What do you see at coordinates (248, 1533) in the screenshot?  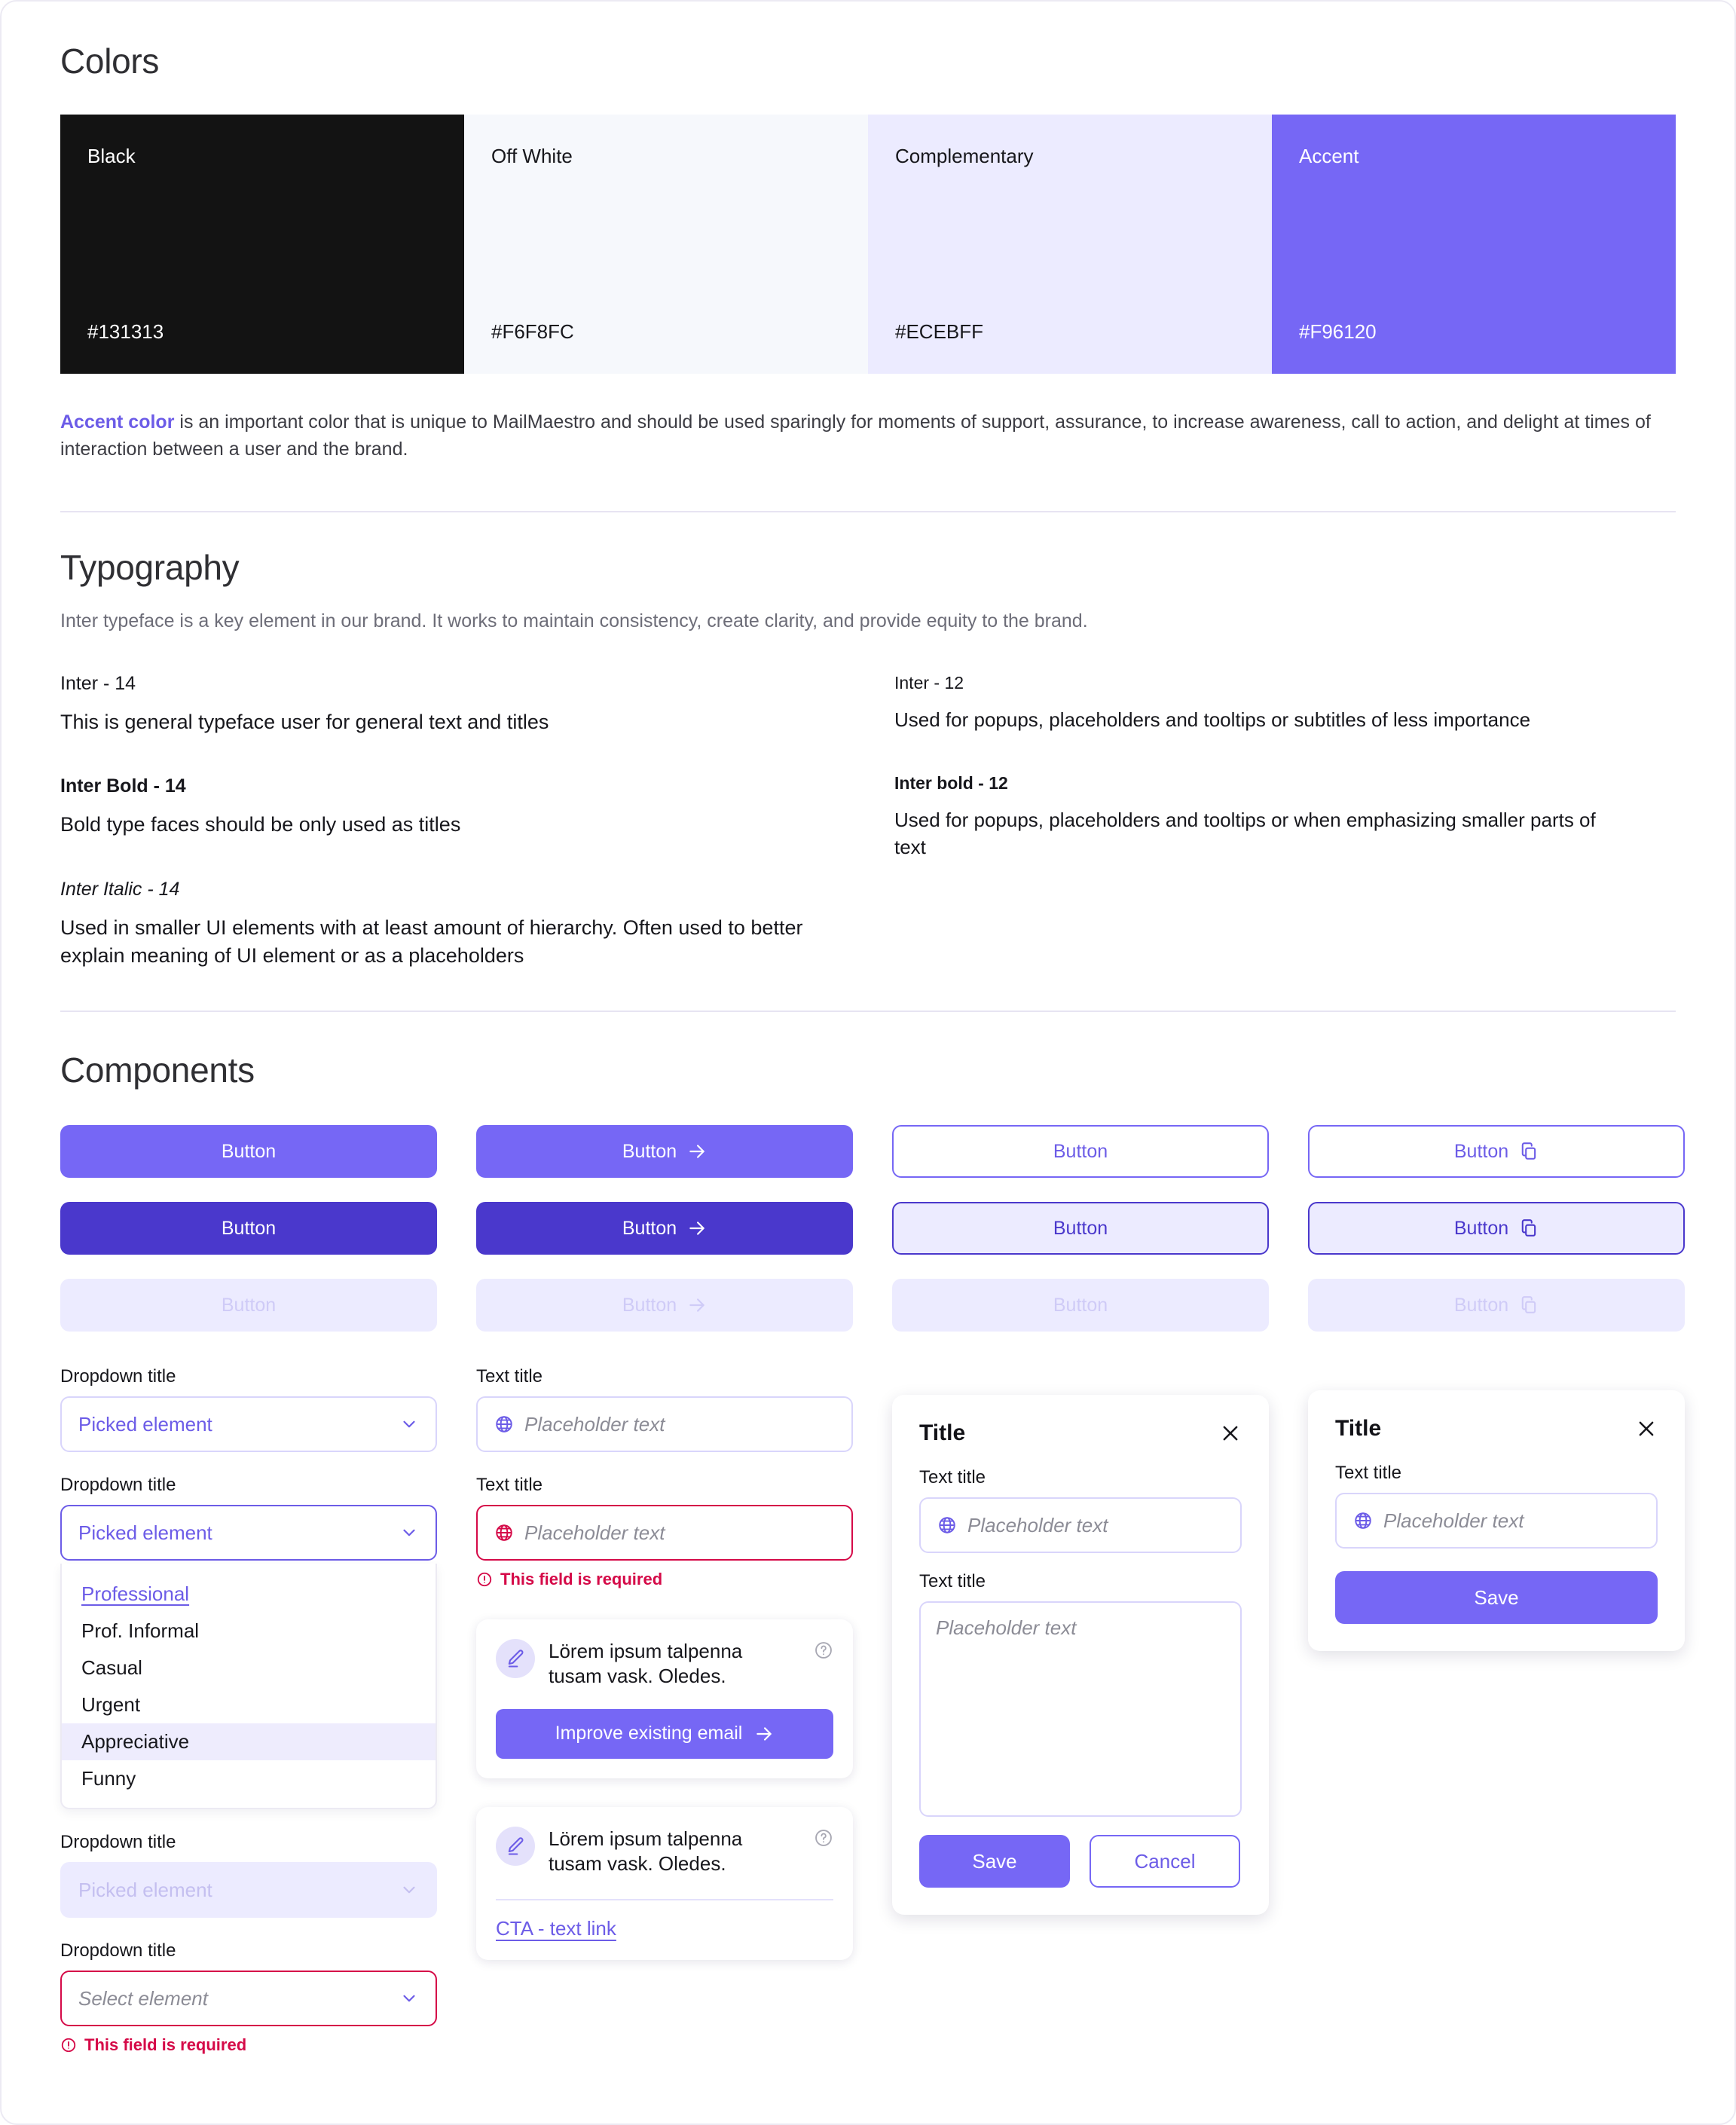 I see `dropdown-open-trigger: Picked element` at bounding box center [248, 1533].